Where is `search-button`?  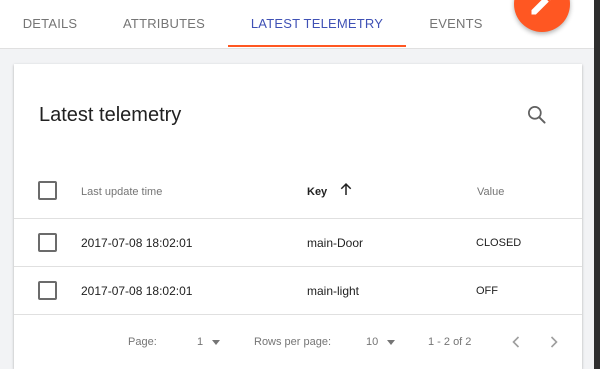 search-button is located at coordinates (537, 115).